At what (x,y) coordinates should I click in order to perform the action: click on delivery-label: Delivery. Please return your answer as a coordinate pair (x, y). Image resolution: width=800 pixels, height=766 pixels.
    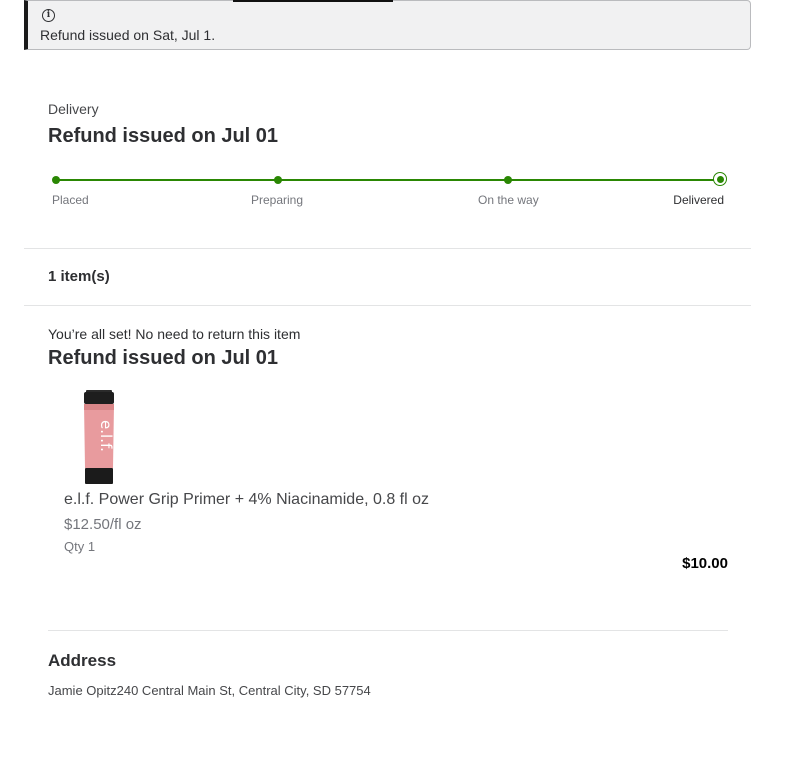
    Looking at the image, I should click on (73, 109).